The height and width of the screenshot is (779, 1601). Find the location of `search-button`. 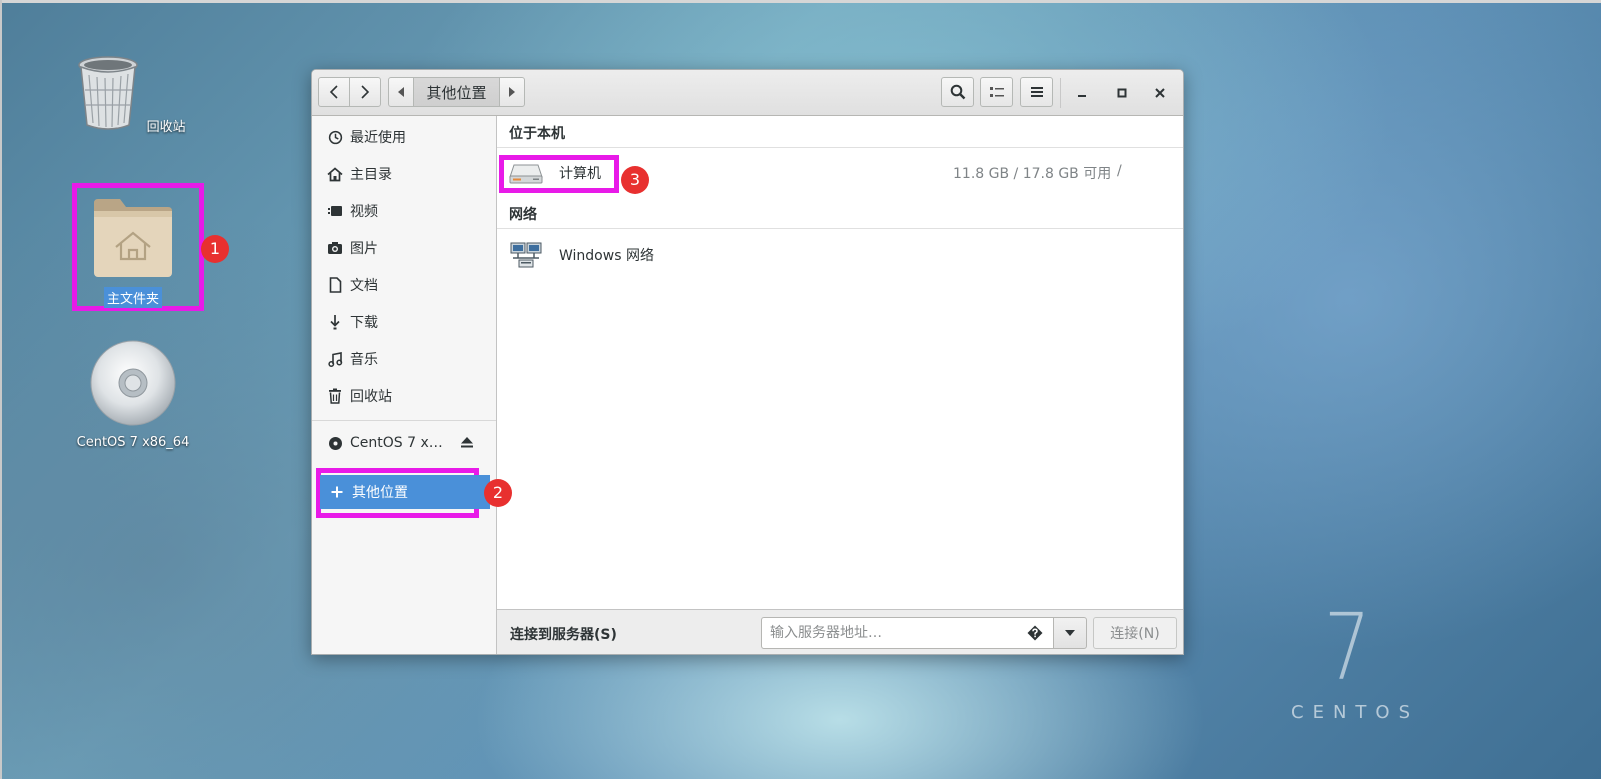

search-button is located at coordinates (957, 92).